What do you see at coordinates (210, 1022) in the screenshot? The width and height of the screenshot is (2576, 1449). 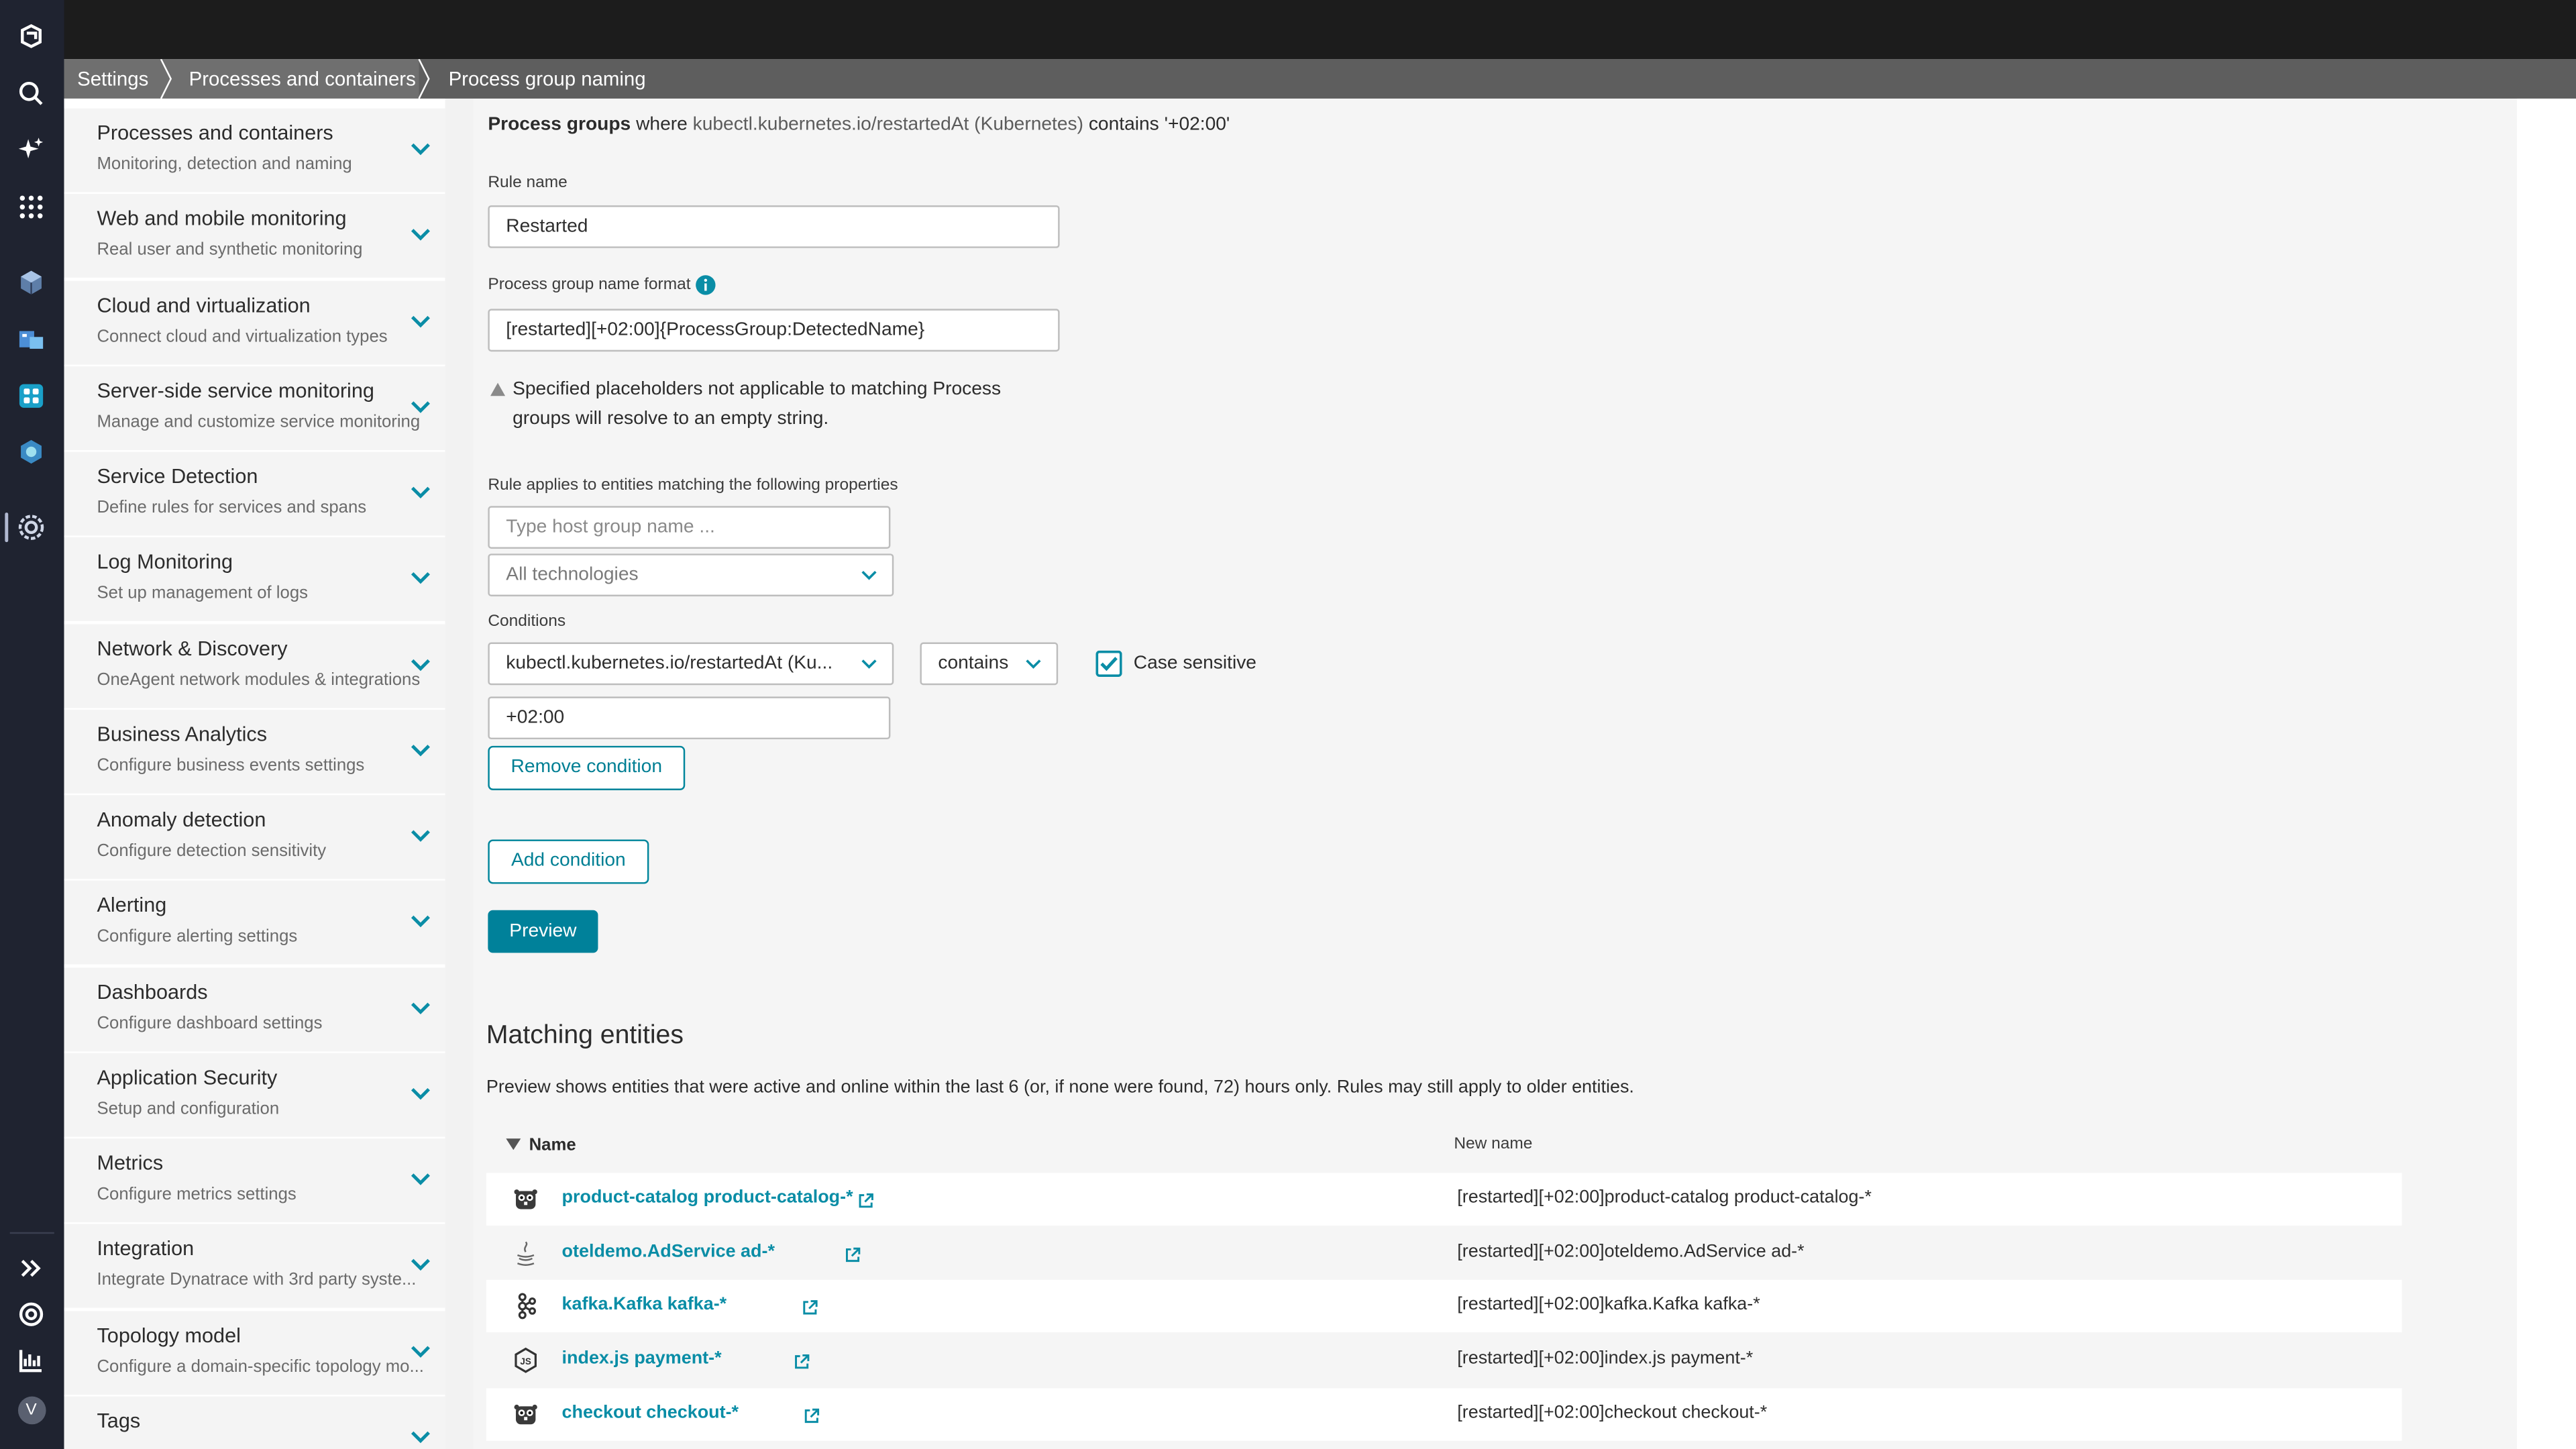 I see `sidebar-item-subtitle: Configure dashboard settings` at bounding box center [210, 1022].